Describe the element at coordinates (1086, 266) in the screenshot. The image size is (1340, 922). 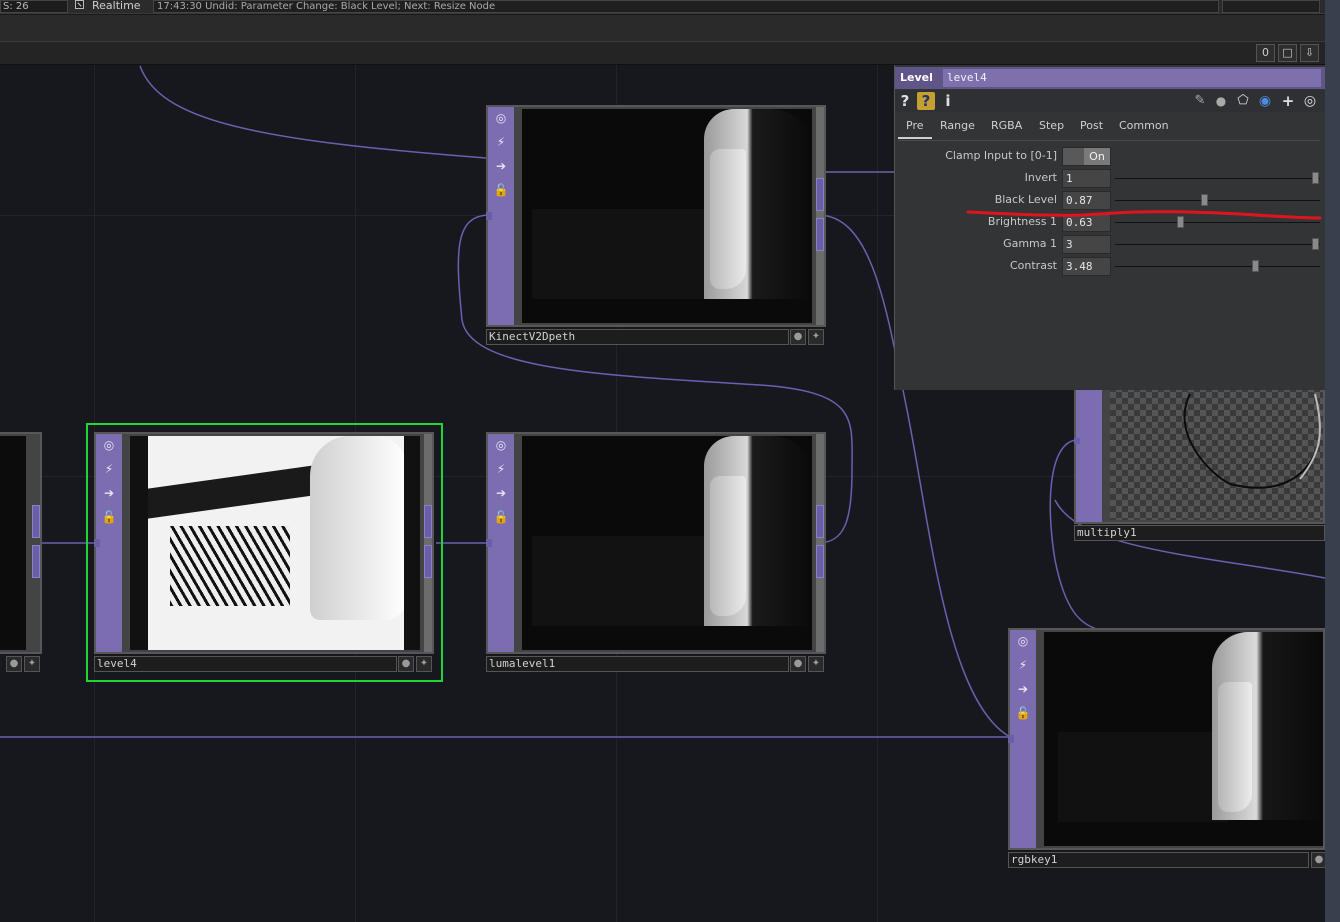
I see `contrast-value-field: 3.48` at that location.